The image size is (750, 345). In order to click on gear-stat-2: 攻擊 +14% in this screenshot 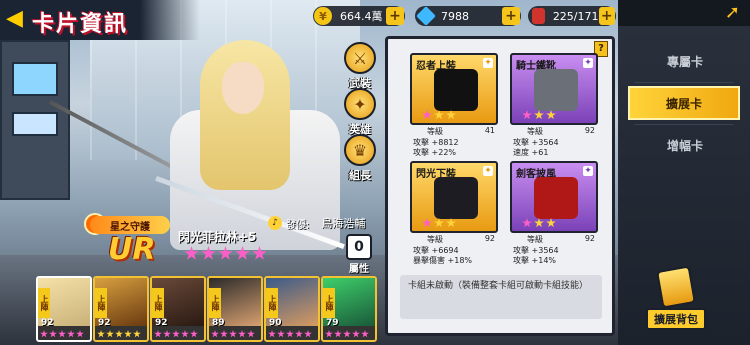, I will do `click(535, 260)`.